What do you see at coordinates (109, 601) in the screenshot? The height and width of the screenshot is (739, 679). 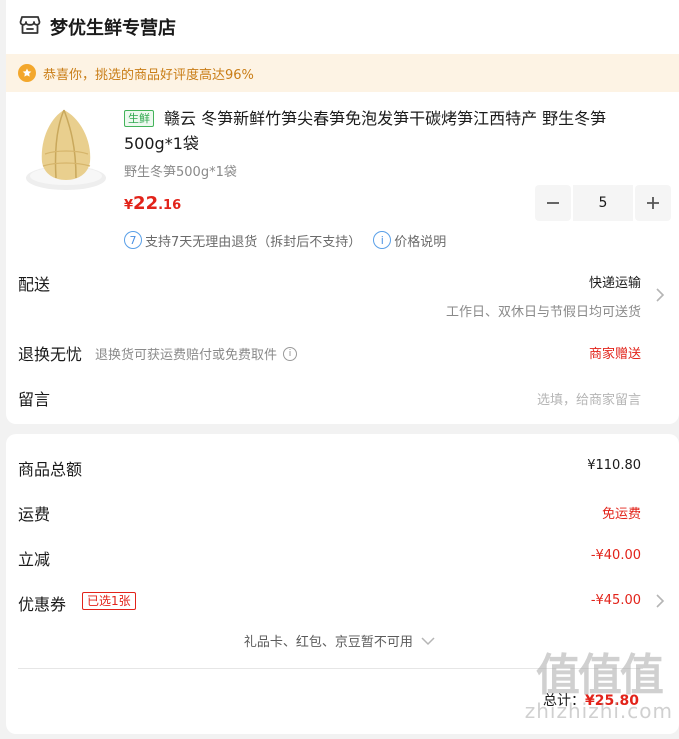 I see `coupon-selected-tag: 已选1张` at bounding box center [109, 601].